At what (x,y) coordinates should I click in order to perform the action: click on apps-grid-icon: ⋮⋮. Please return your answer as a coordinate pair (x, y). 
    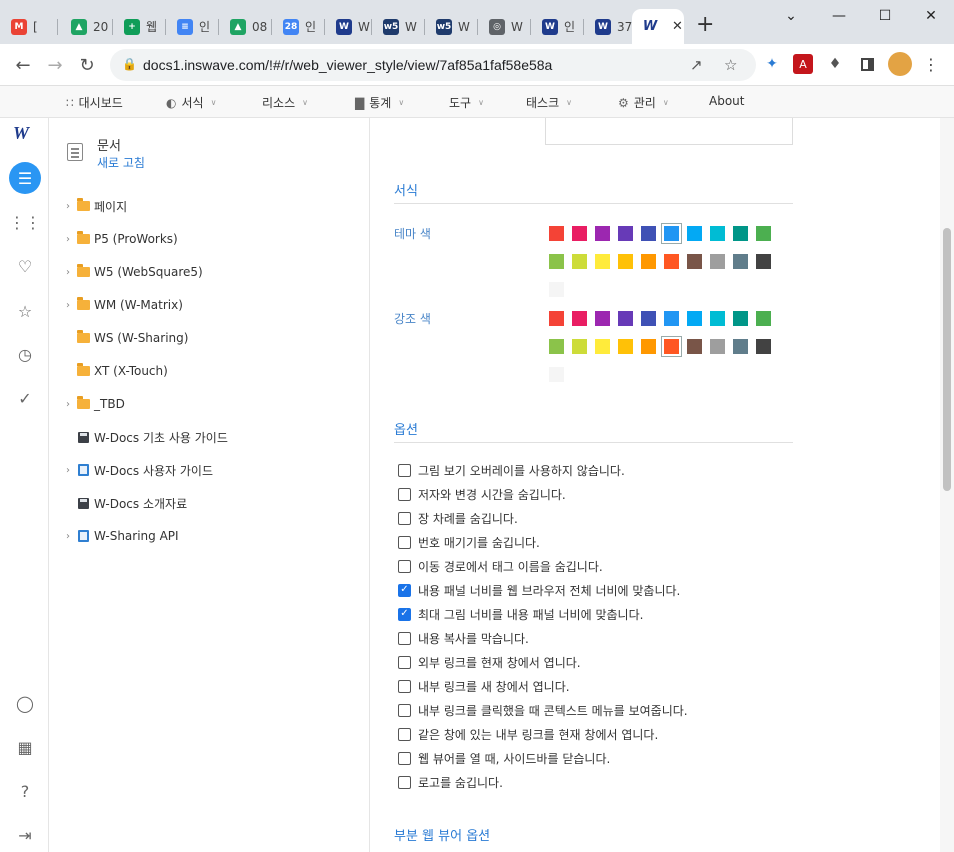
    Looking at the image, I should click on (25, 222).